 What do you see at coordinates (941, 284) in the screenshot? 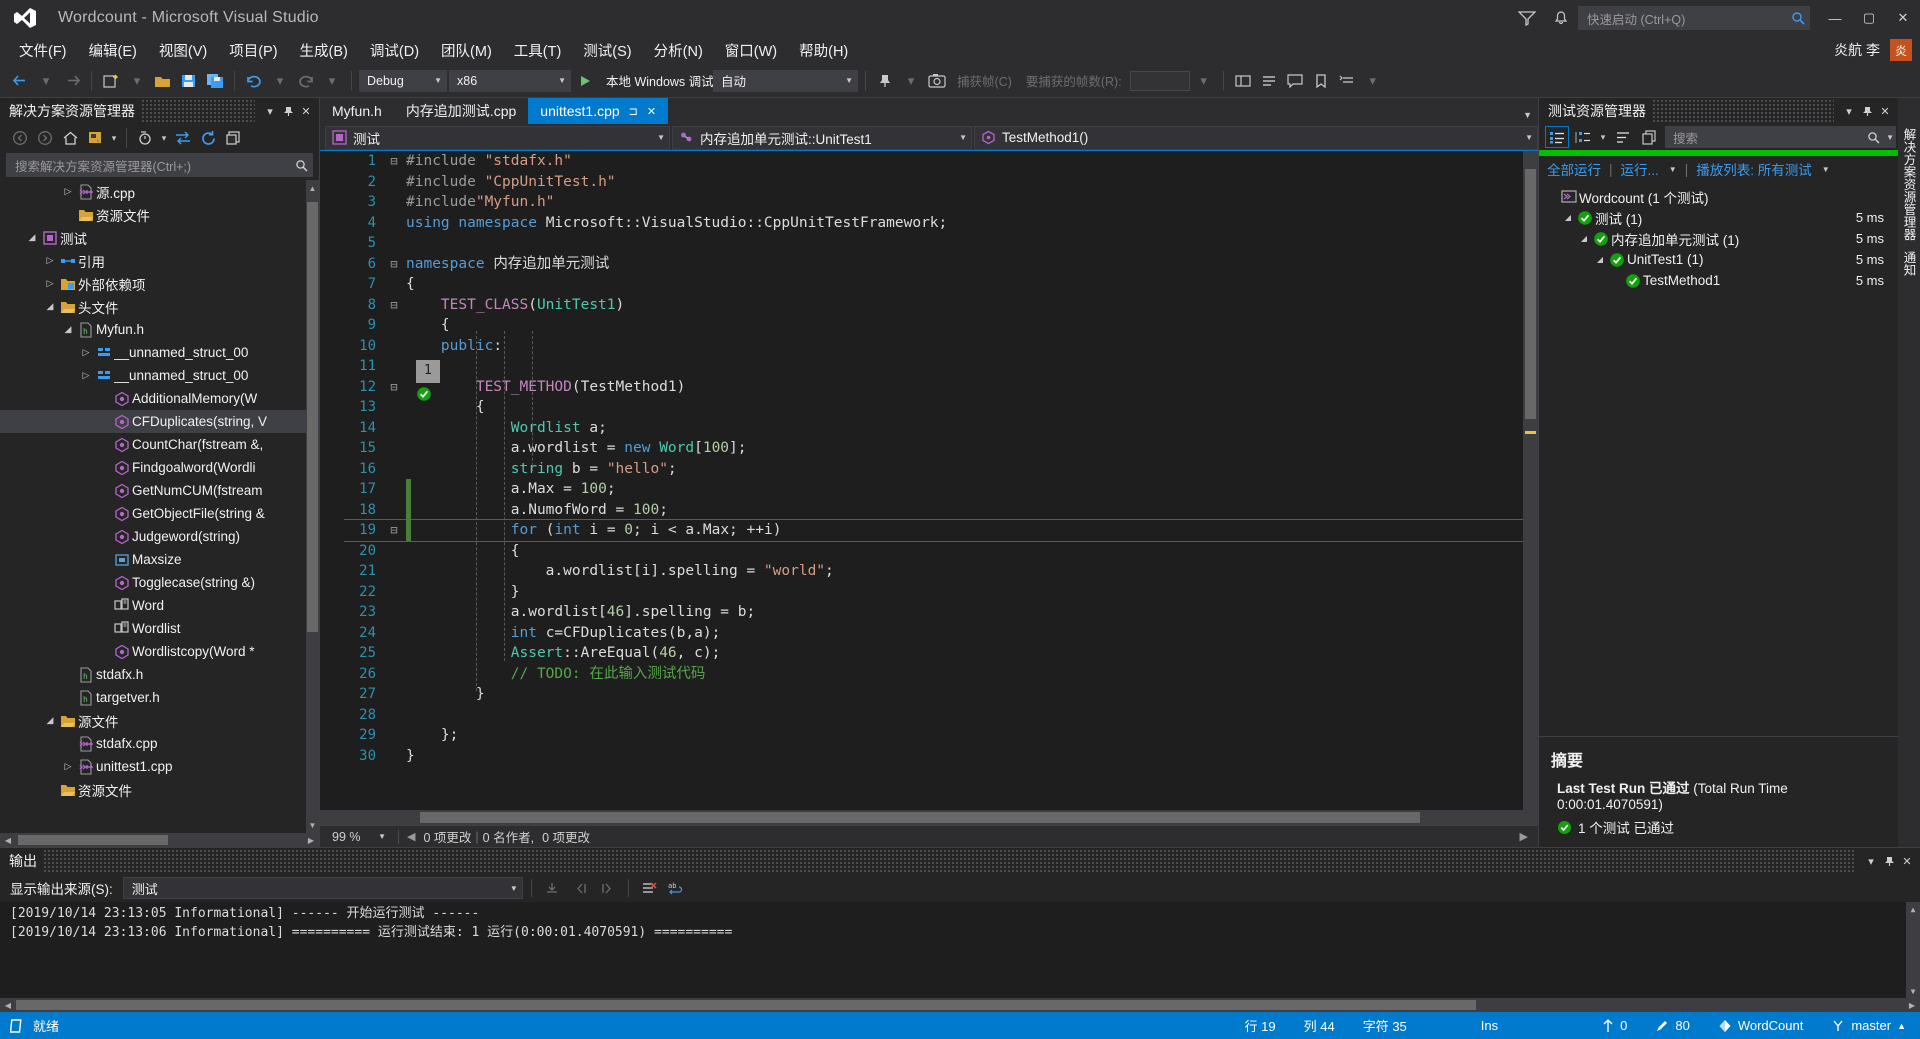
I see `code-line: 7{` at bounding box center [941, 284].